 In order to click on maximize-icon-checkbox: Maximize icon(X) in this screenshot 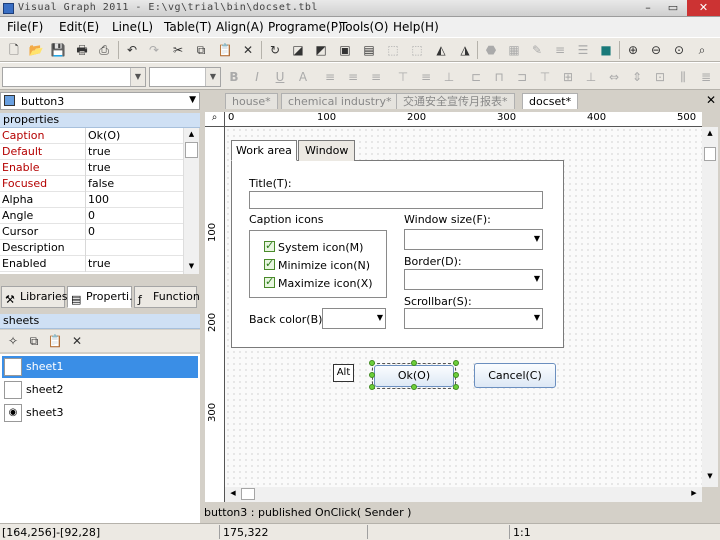, I will do `click(318, 282)`.